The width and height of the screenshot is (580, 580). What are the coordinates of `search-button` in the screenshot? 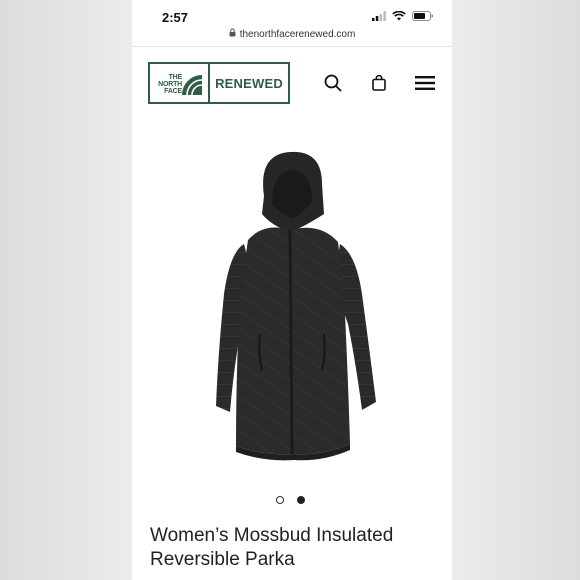 It's located at (333, 83).